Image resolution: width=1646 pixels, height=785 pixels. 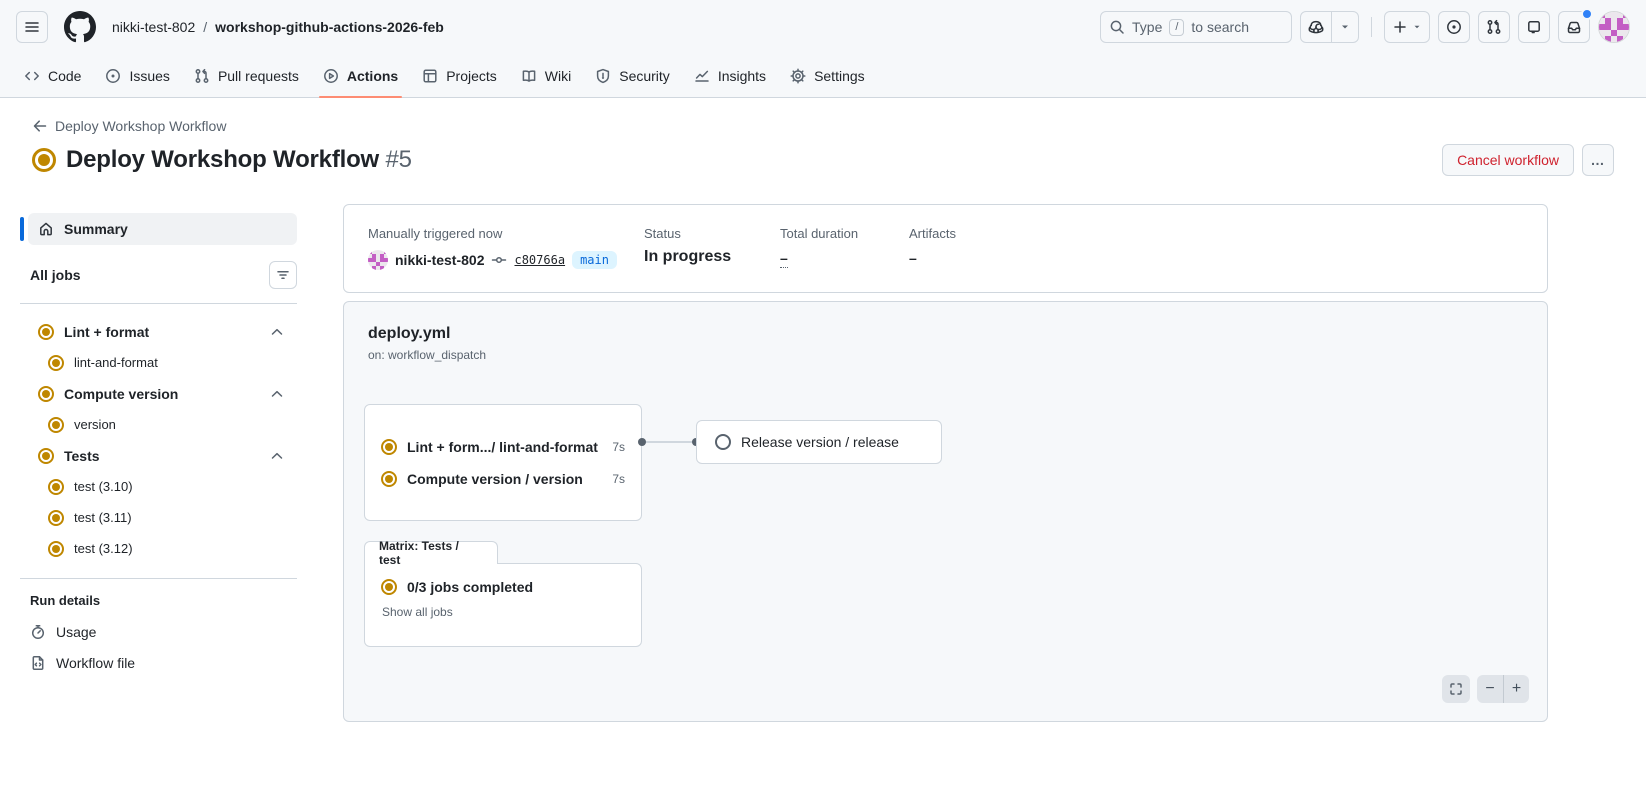 I want to click on commit-sha-link: c80766a, so click(x=539, y=260).